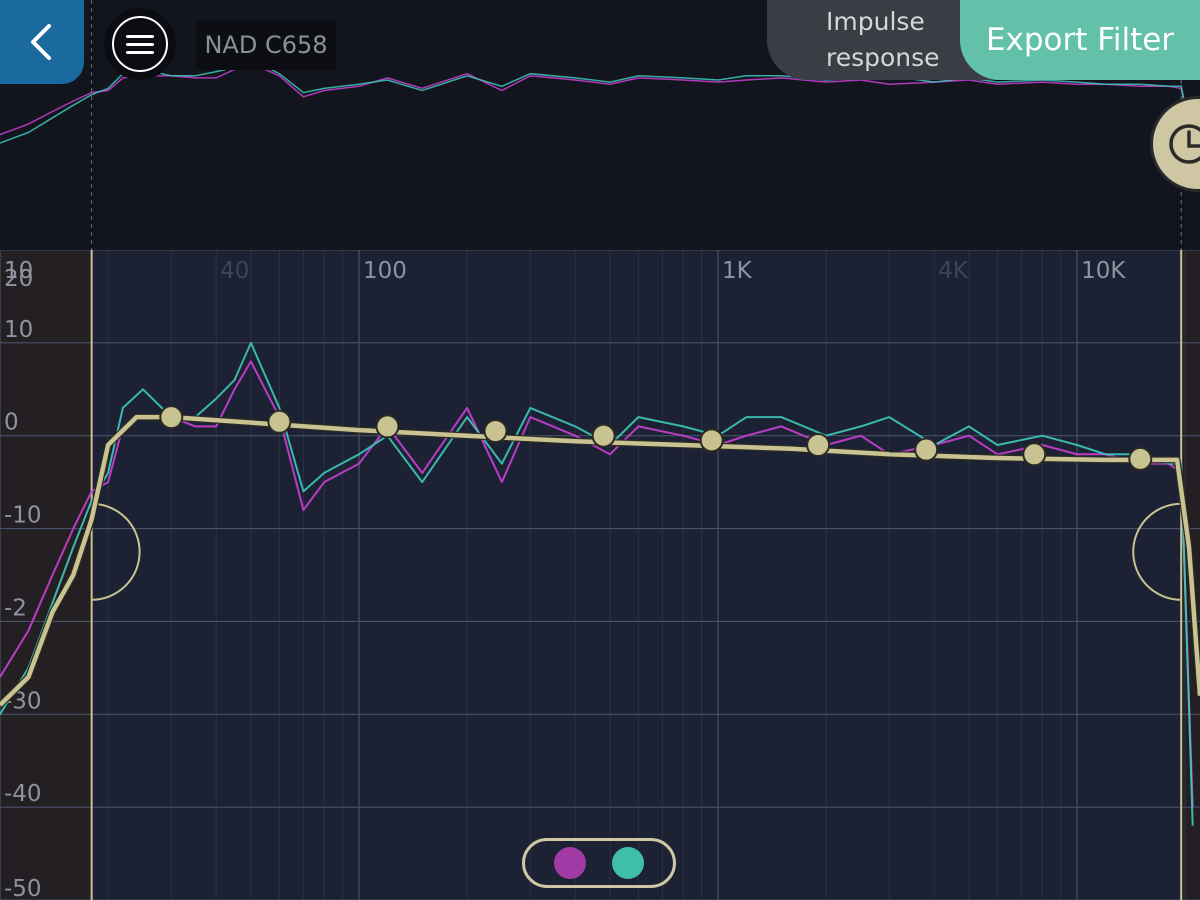 This screenshot has height=900, width=1200. What do you see at coordinates (18, 330) in the screenshot?
I see `y-tick-label: 10` at bounding box center [18, 330].